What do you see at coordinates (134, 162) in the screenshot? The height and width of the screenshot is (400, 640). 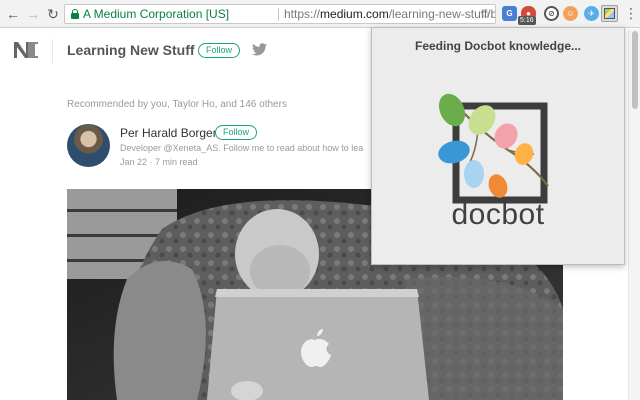 I see `post-date: Jan 22` at bounding box center [134, 162].